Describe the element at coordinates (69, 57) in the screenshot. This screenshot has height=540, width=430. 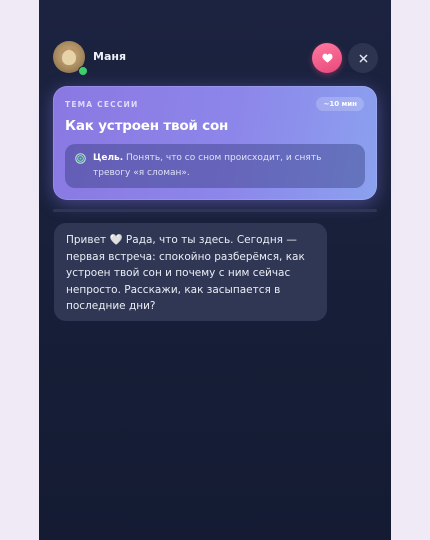
I see `avatar-face` at that location.